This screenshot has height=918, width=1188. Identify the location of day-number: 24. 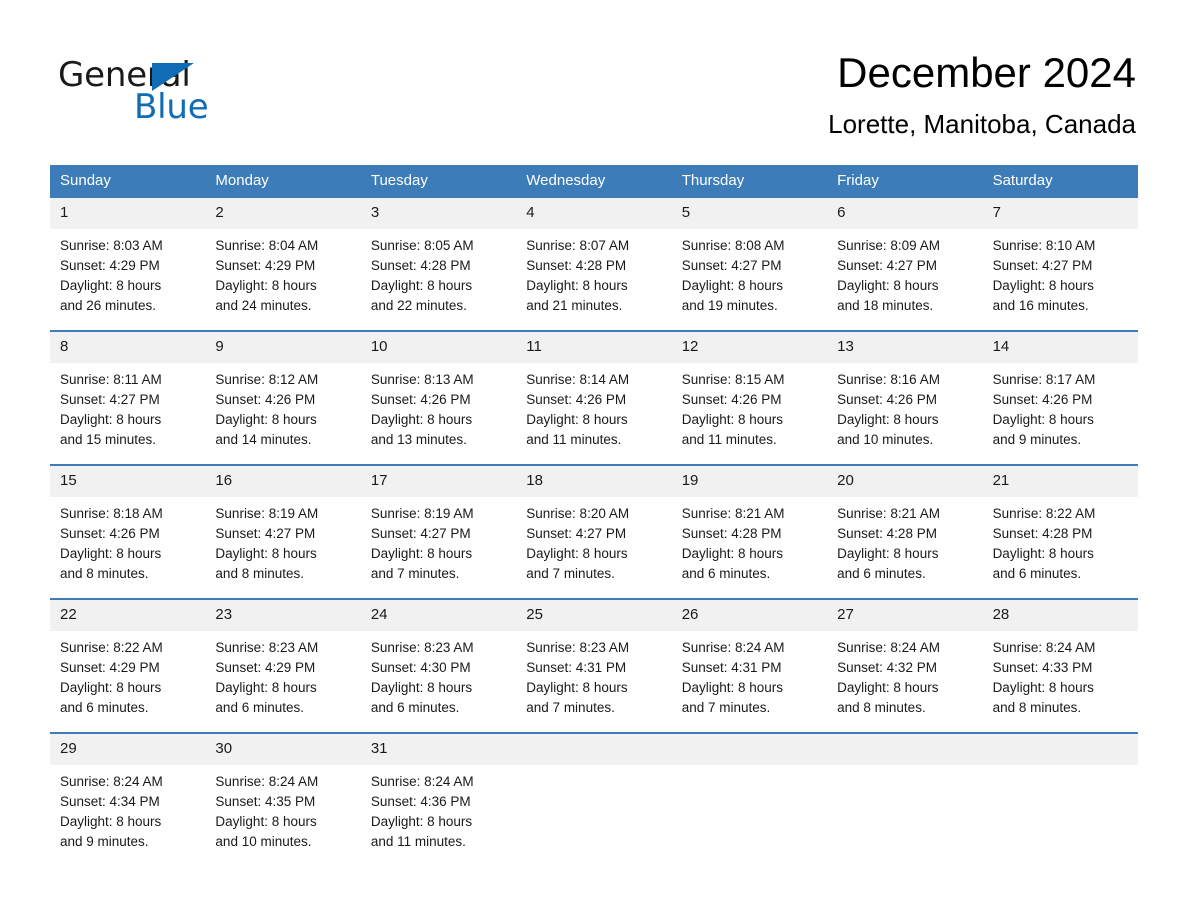
(438, 615).